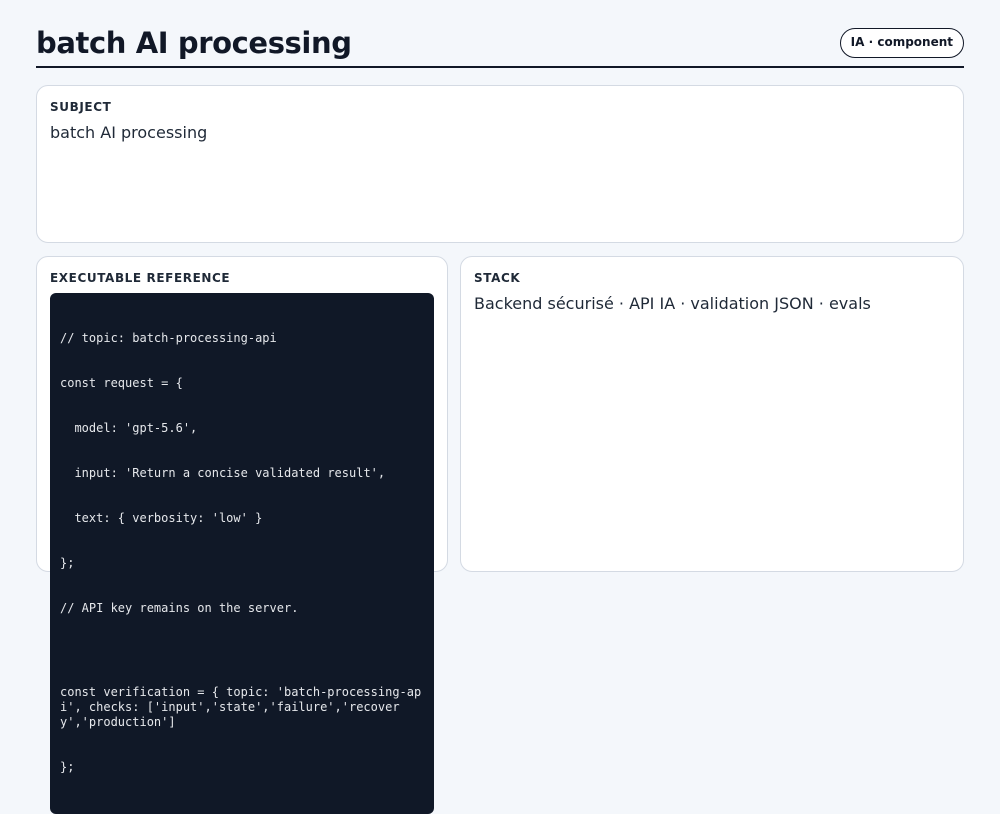  What do you see at coordinates (161, 518) in the screenshot?
I see `code-line: text: { verbosity: 'low' }` at bounding box center [161, 518].